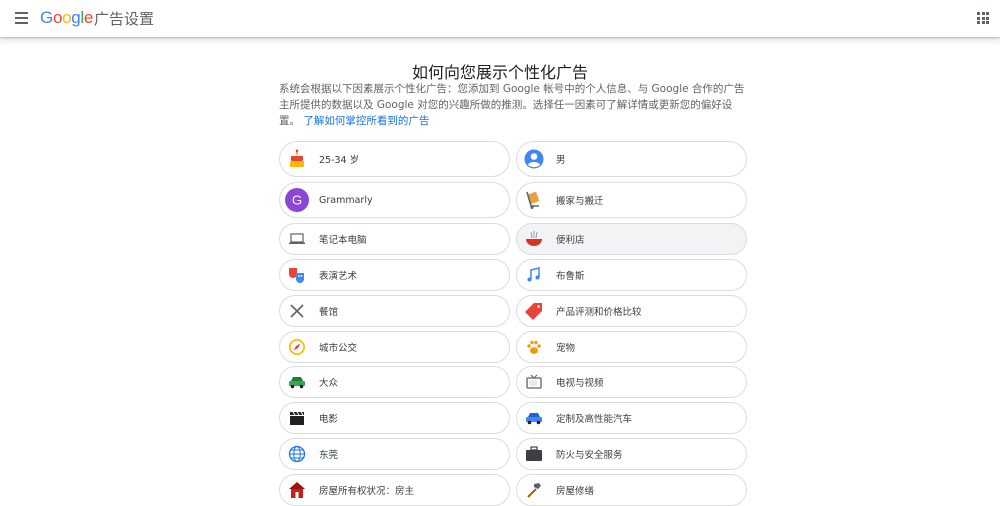 This screenshot has width=1000, height=506. Describe the element at coordinates (338, 348) in the screenshot. I see `factor-label: 城市公交` at that location.